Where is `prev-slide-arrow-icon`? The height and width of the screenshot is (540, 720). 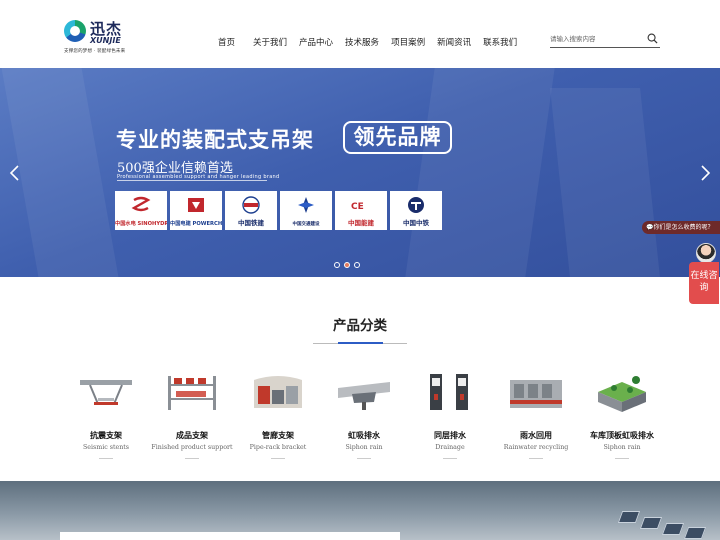 prev-slide-arrow-icon is located at coordinates (15, 173).